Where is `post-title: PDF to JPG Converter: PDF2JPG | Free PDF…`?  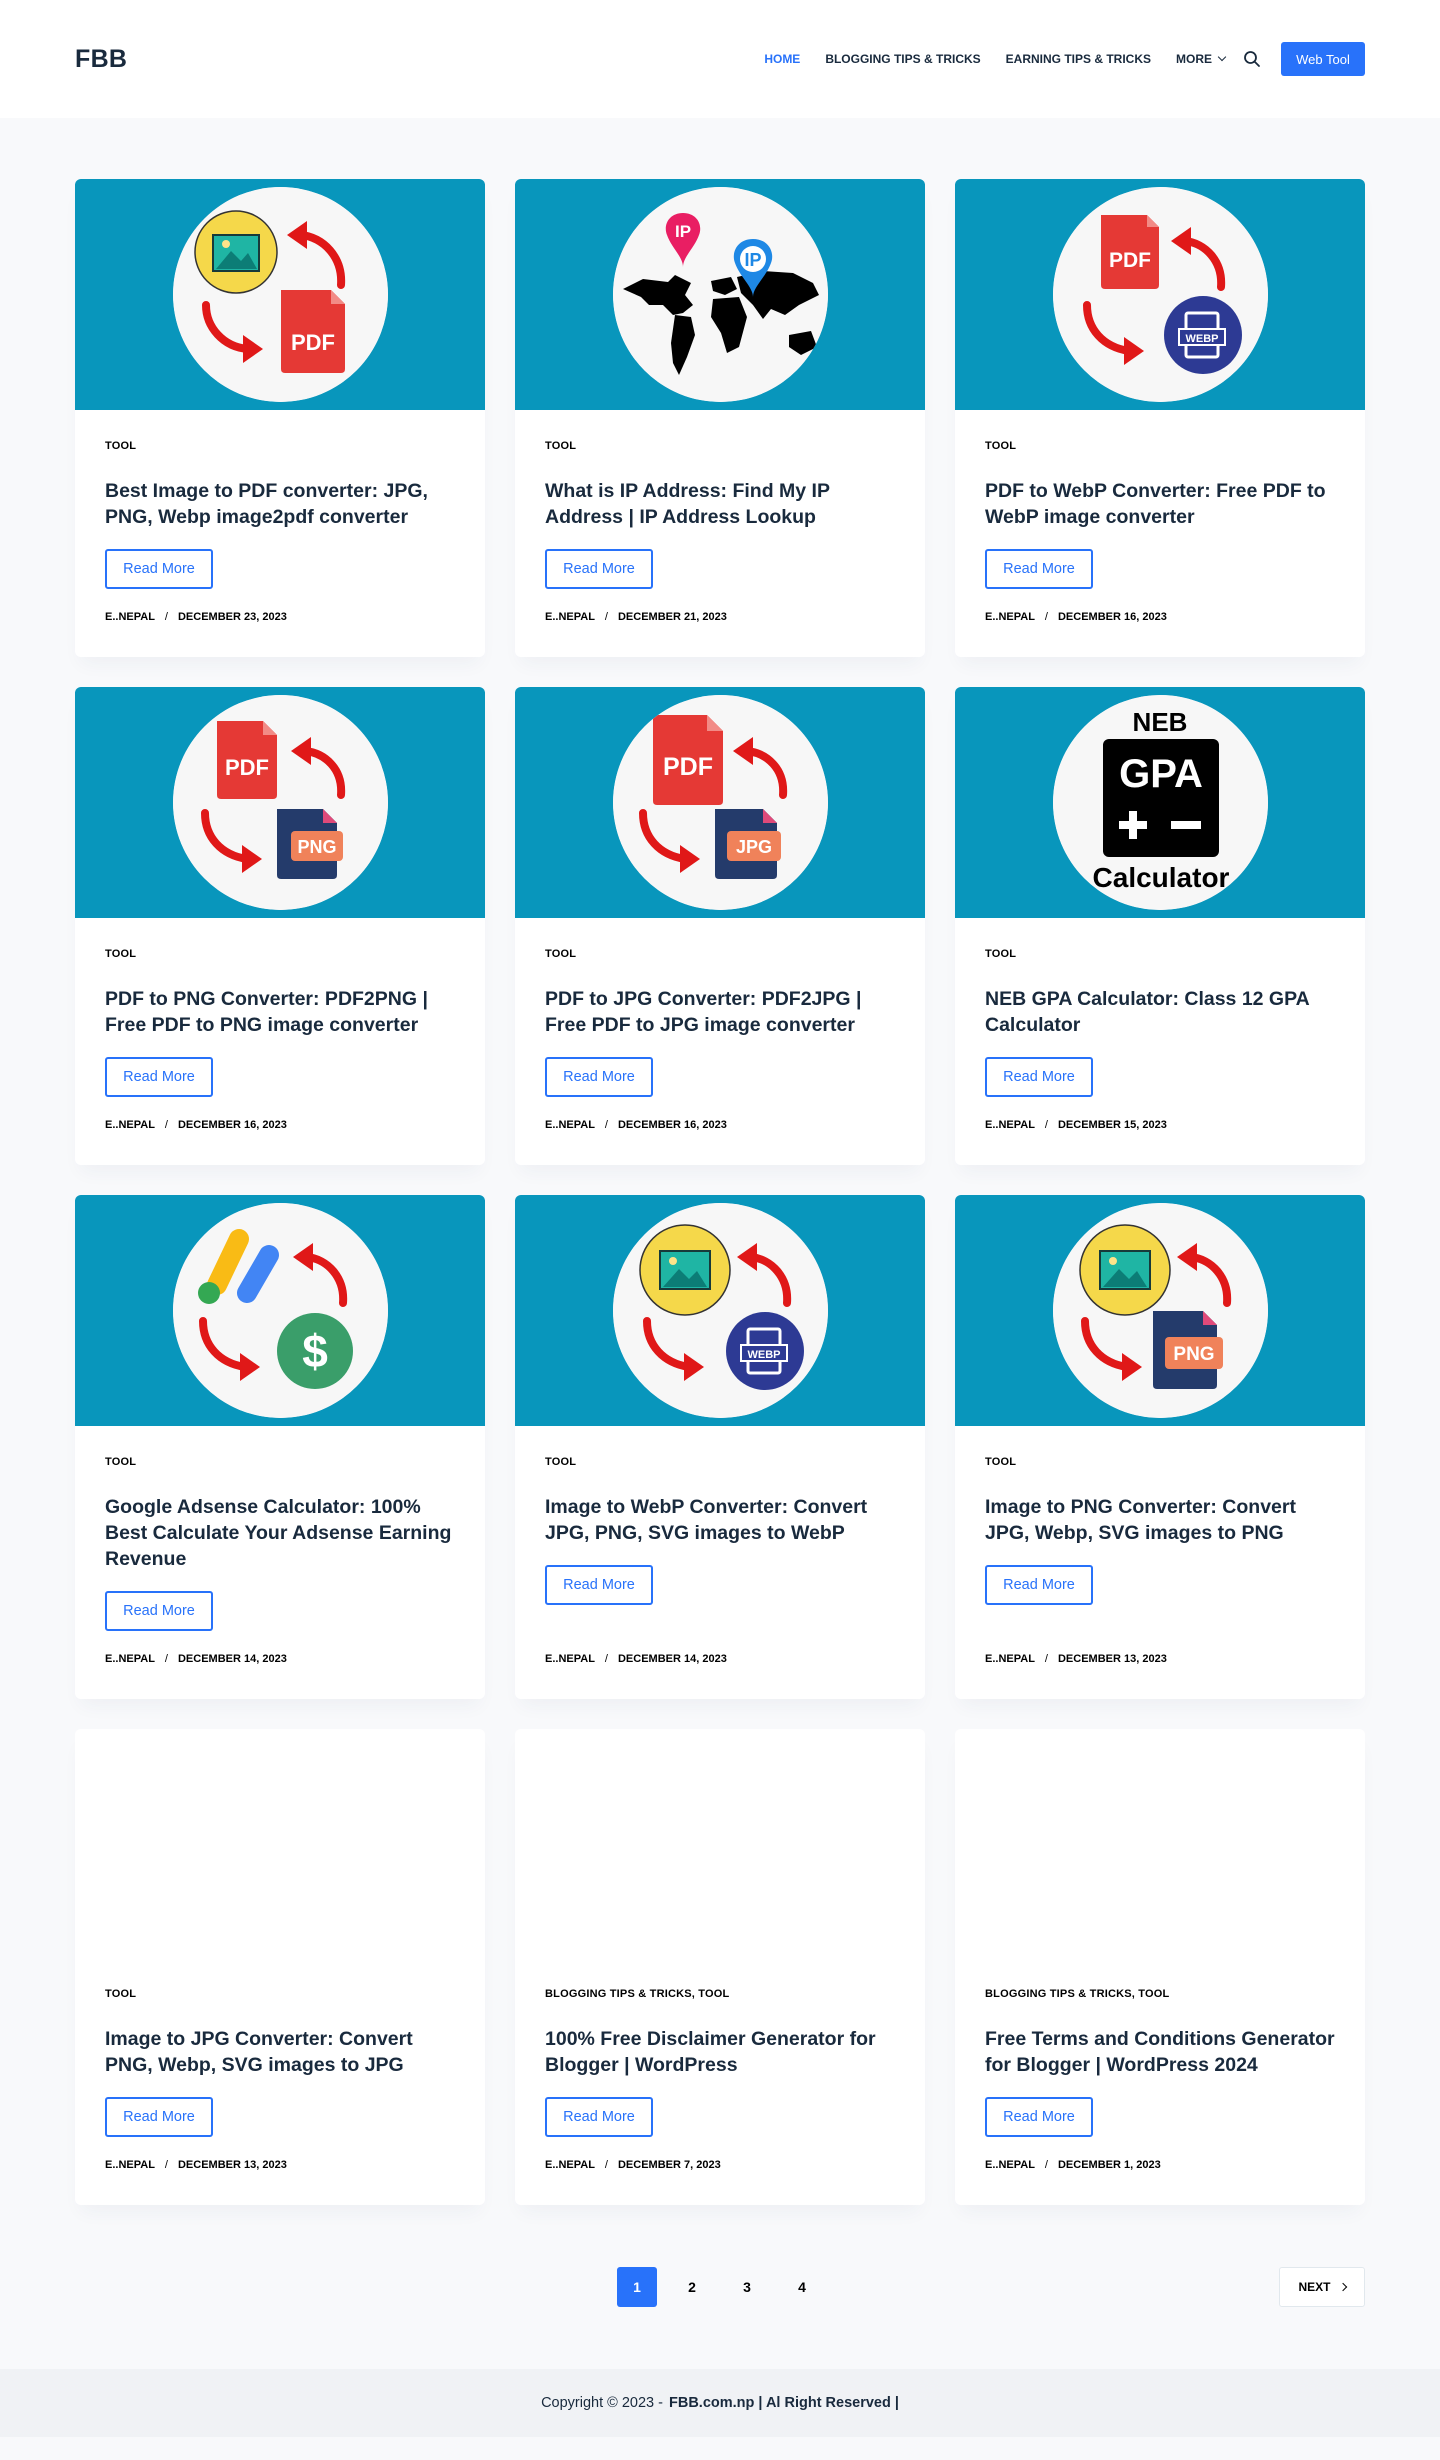
post-title: PDF to JPG Converter: PDF2JPG | Free PDF… is located at coordinates (720, 1012).